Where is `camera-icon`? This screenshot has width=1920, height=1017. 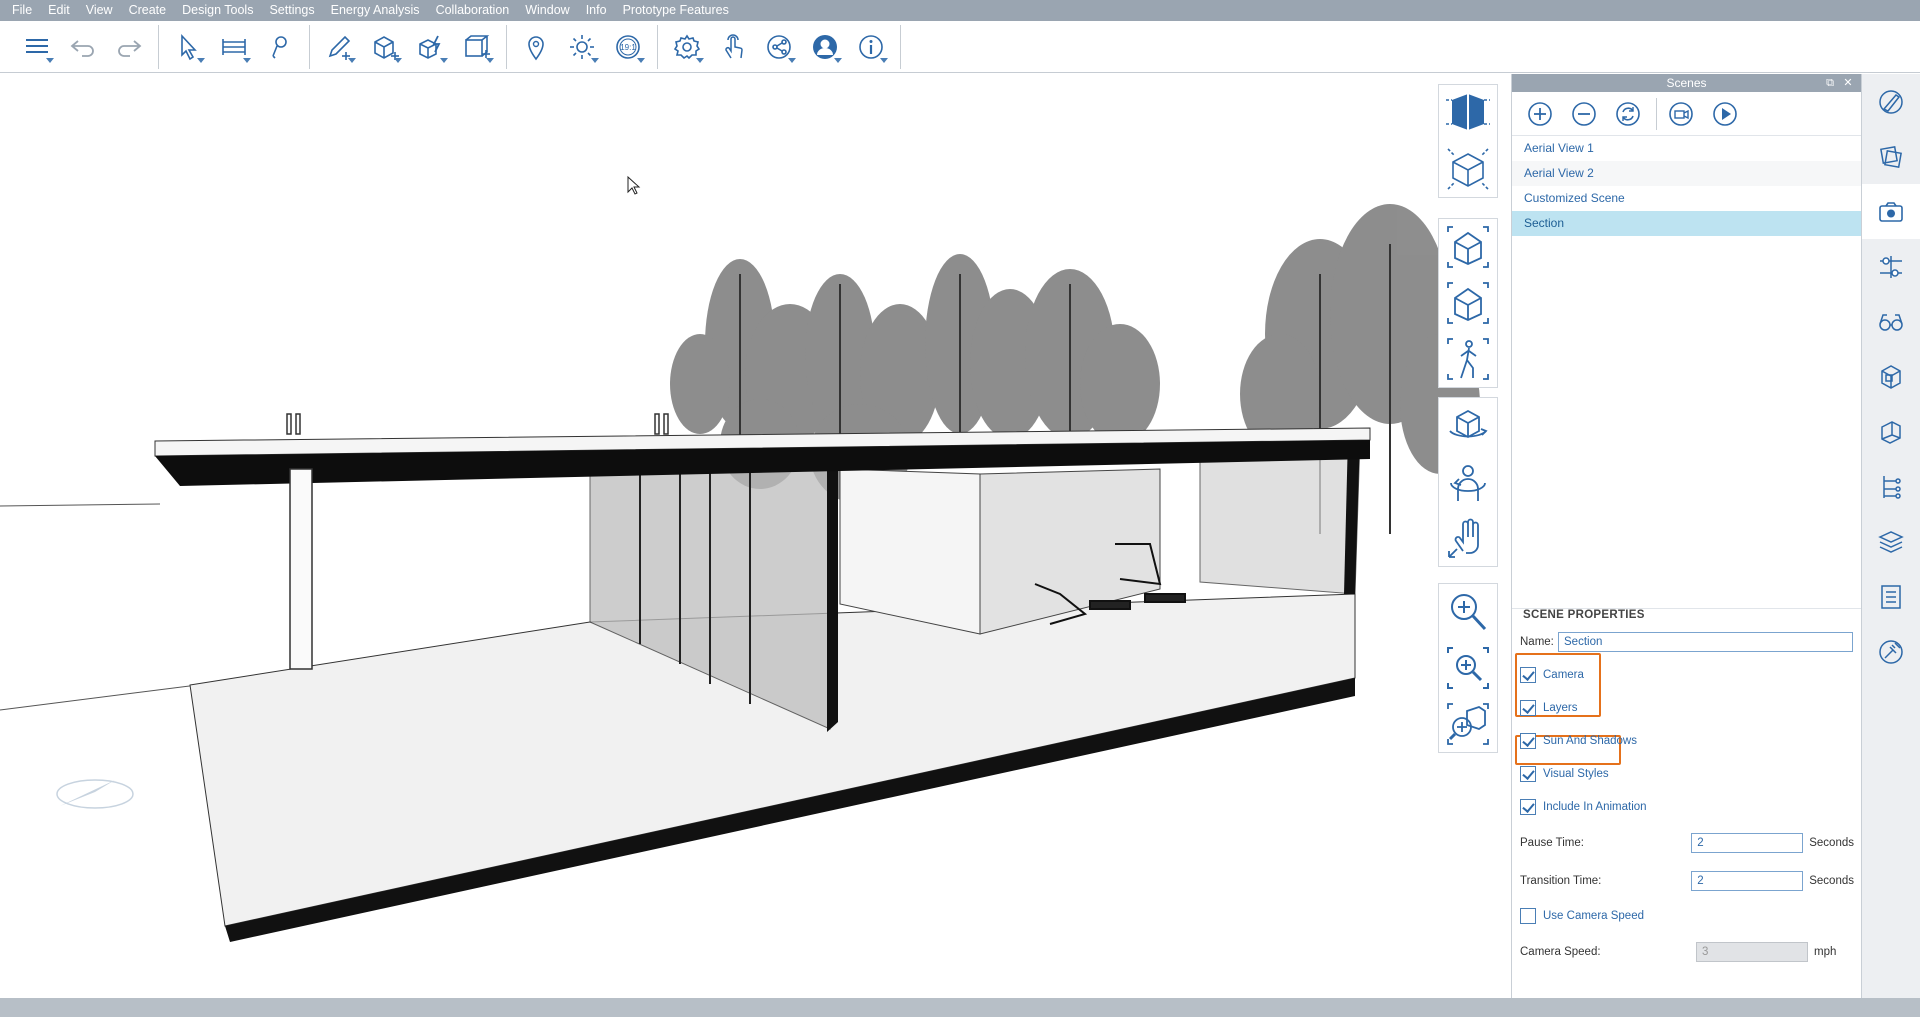
camera-icon is located at coordinates (1891, 211).